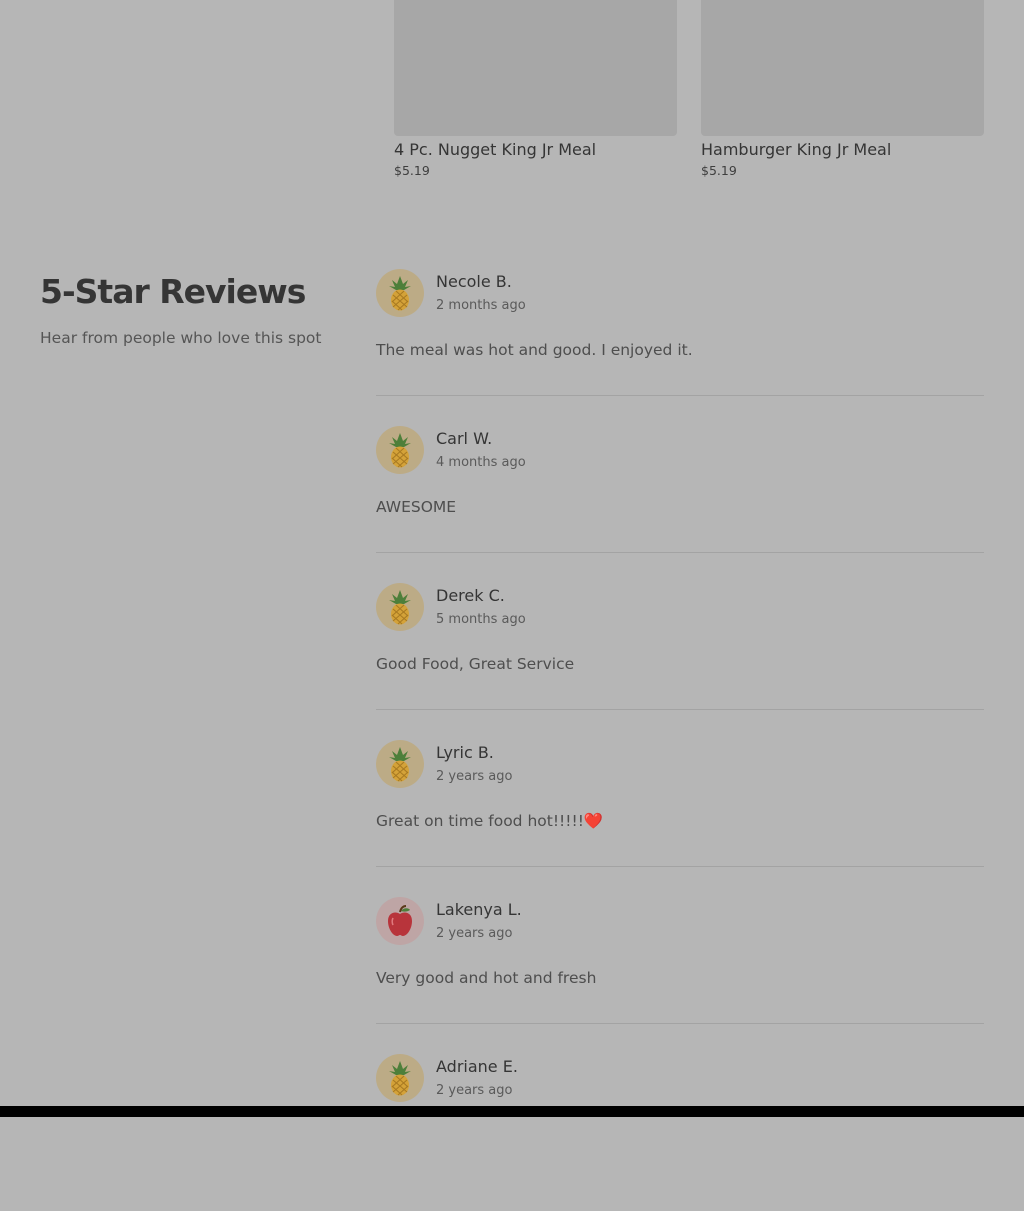 The width and height of the screenshot is (1024, 1211). What do you see at coordinates (534, 350) in the screenshot?
I see `review-text: The meal was hot and good. I enjoyed it.` at bounding box center [534, 350].